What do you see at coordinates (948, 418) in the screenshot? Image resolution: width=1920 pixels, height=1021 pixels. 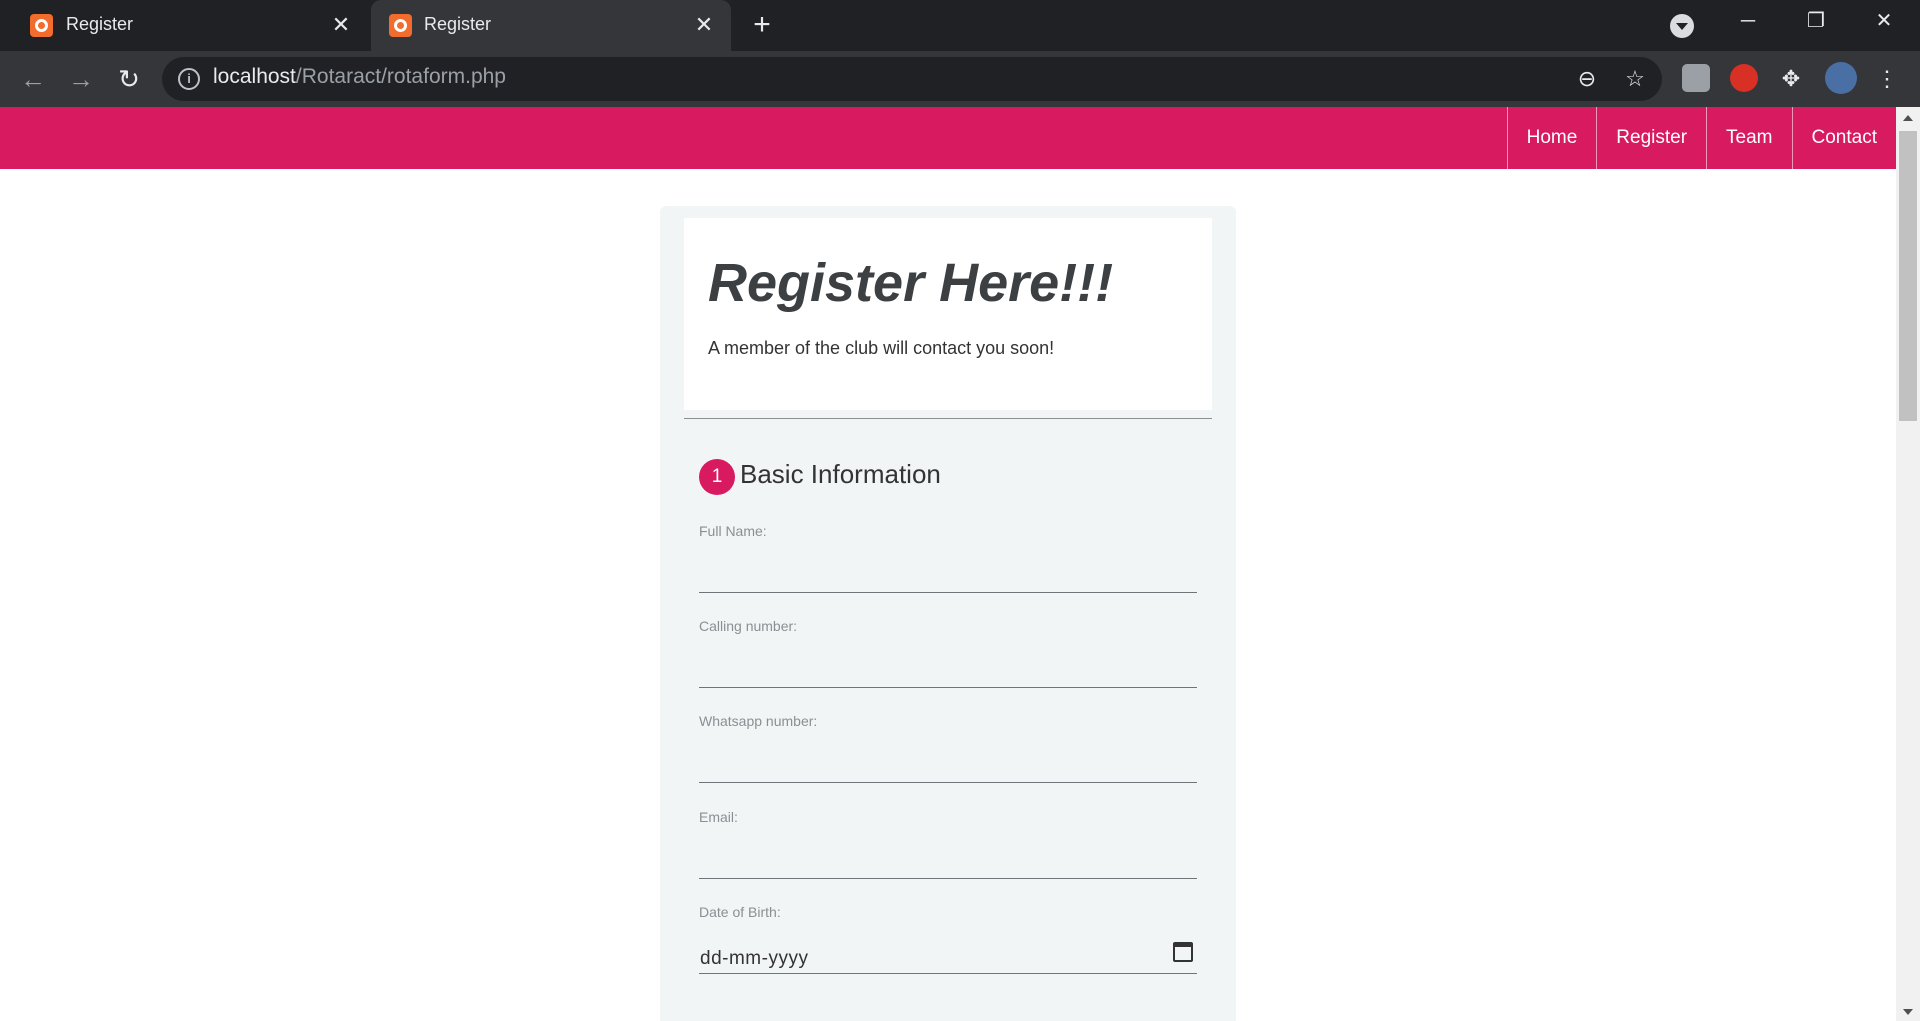 I see `header-divider` at bounding box center [948, 418].